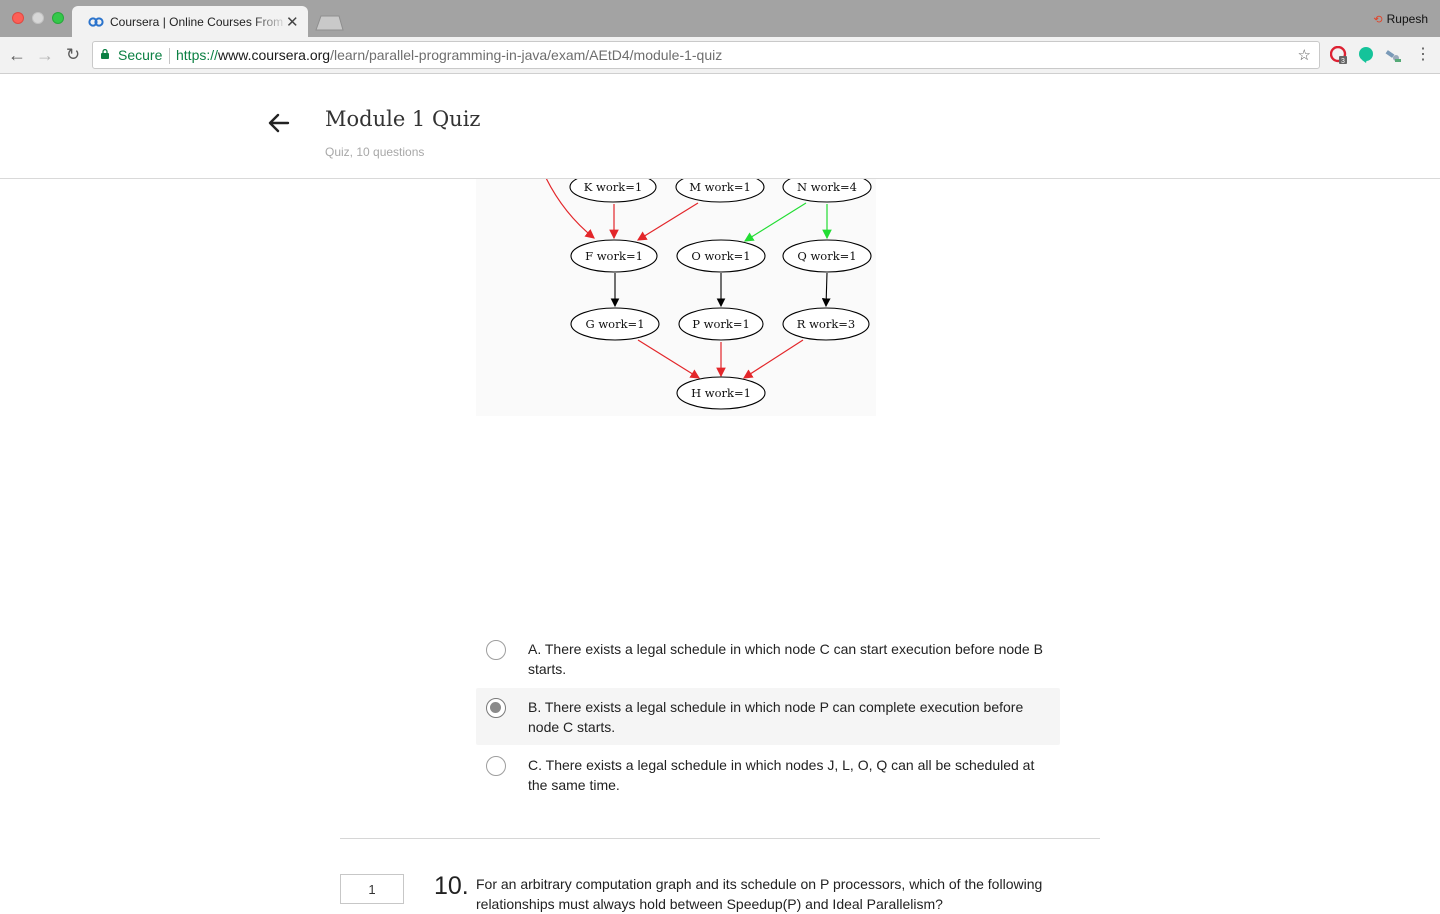  I want to click on svg-text: R work=3, so click(826, 324).